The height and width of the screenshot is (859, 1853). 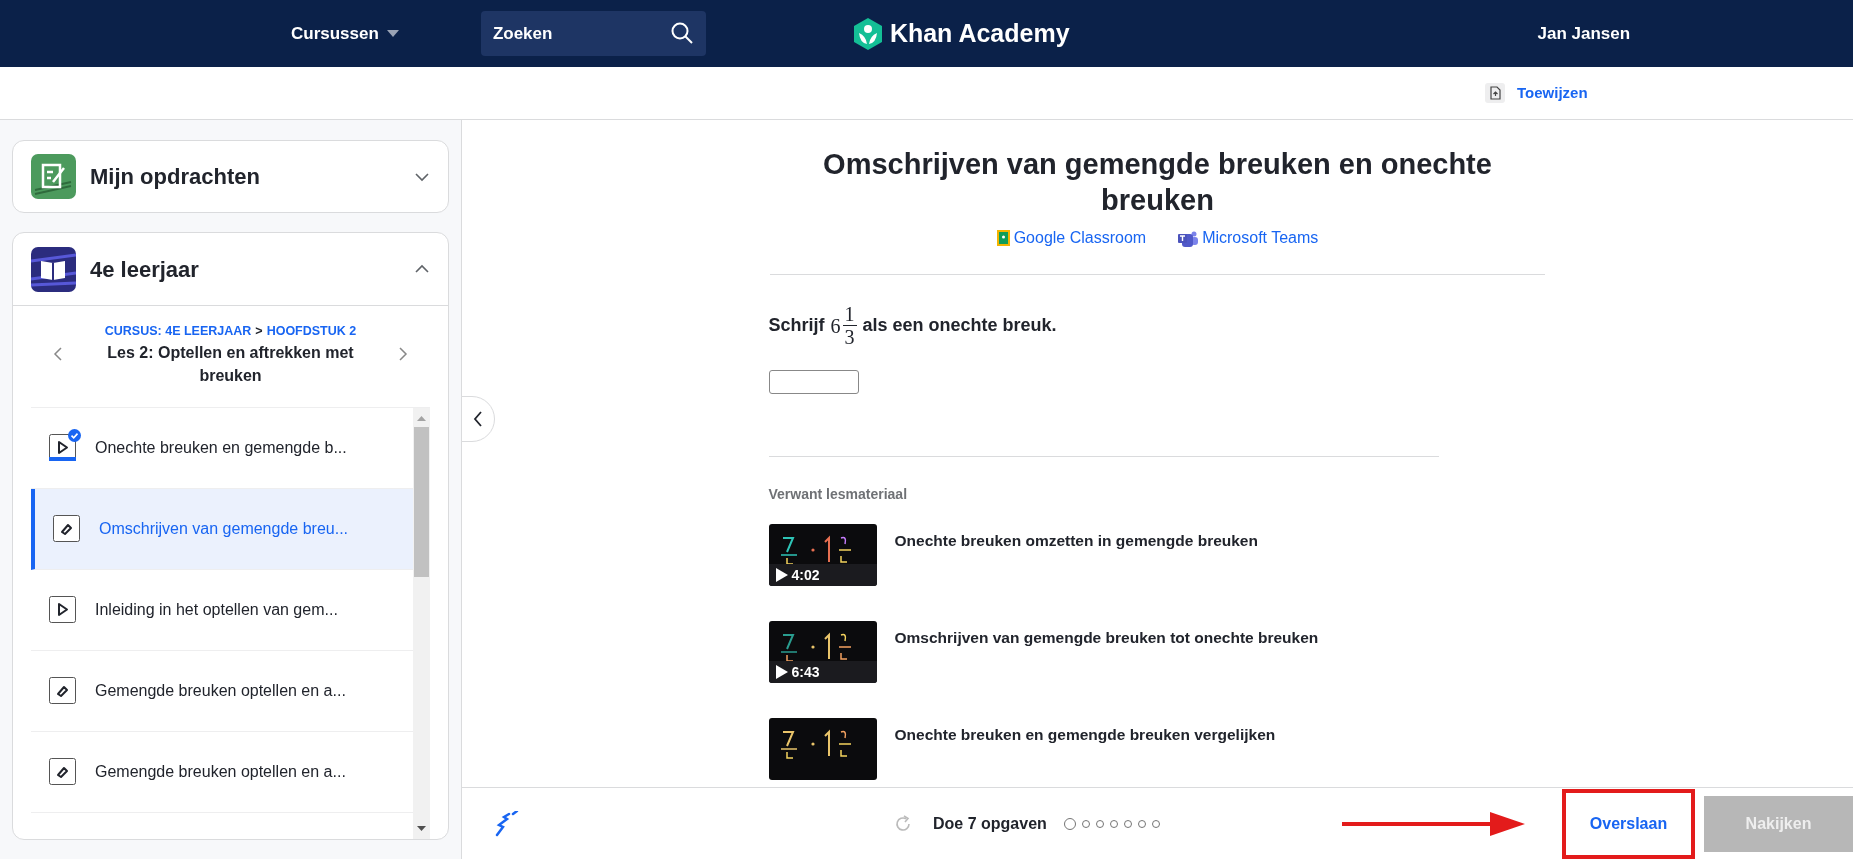 What do you see at coordinates (145, 269) in the screenshot?
I see `section-title: 4e leerjaar` at bounding box center [145, 269].